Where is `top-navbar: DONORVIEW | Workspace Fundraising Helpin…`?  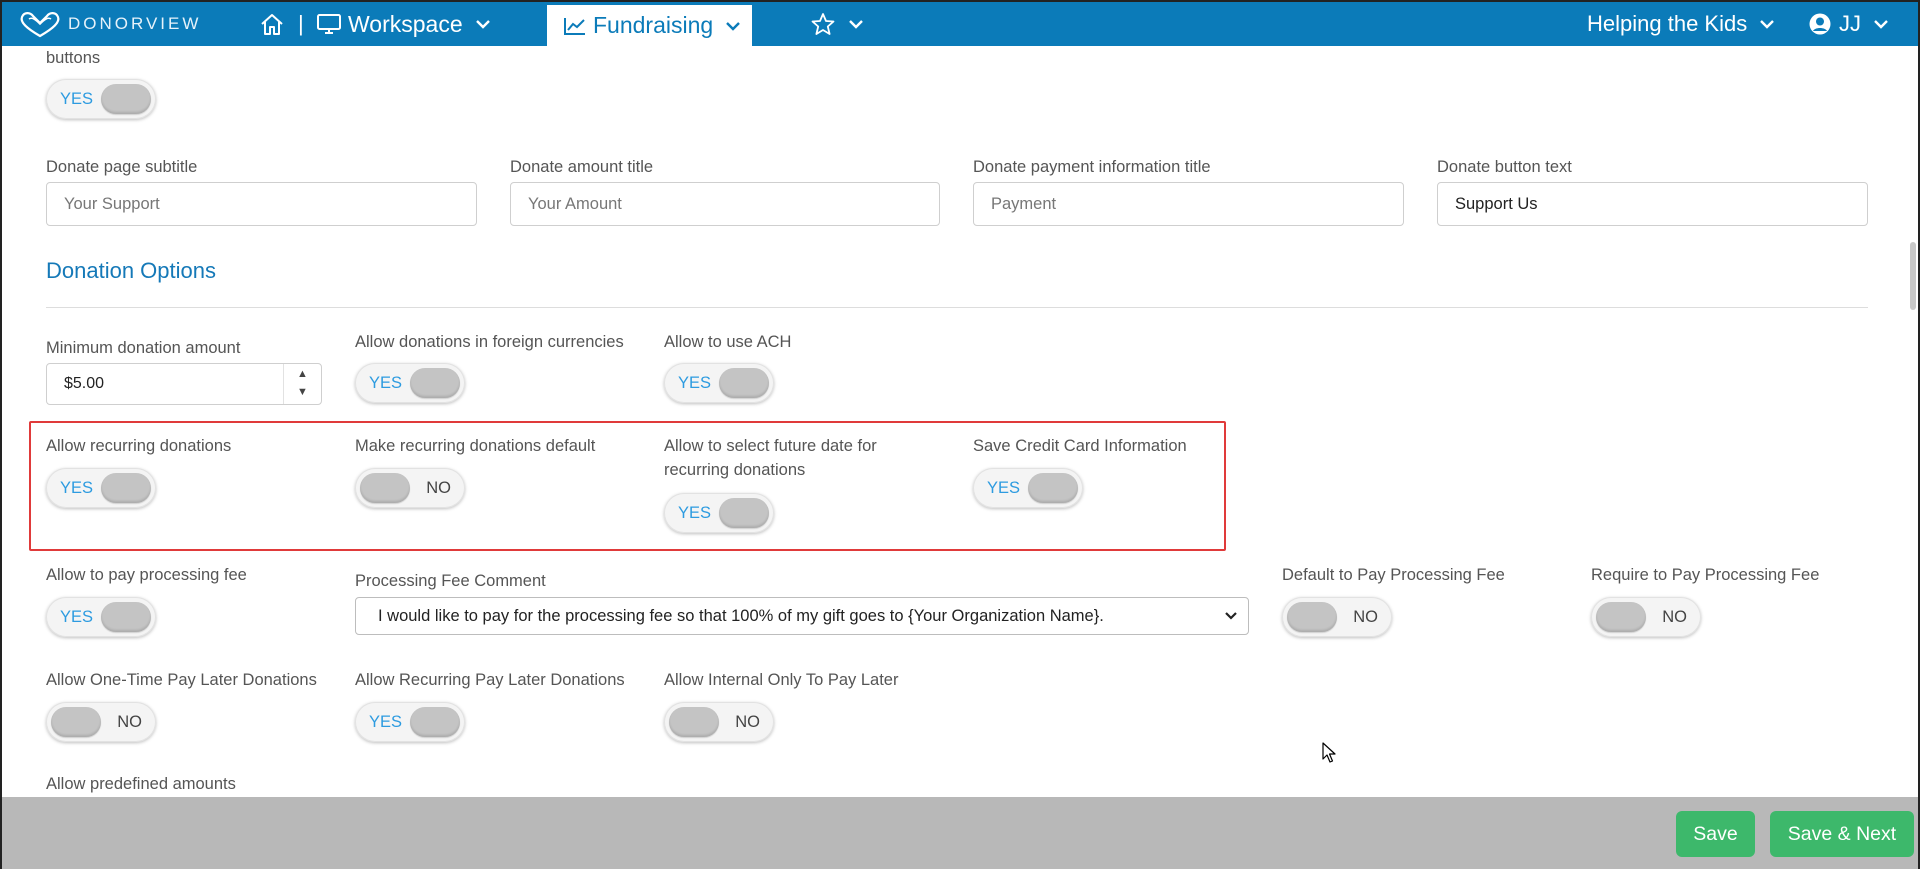 top-navbar: DONORVIEW | Workspace Fundraising Helpin… is located at coordinates (960, 24).